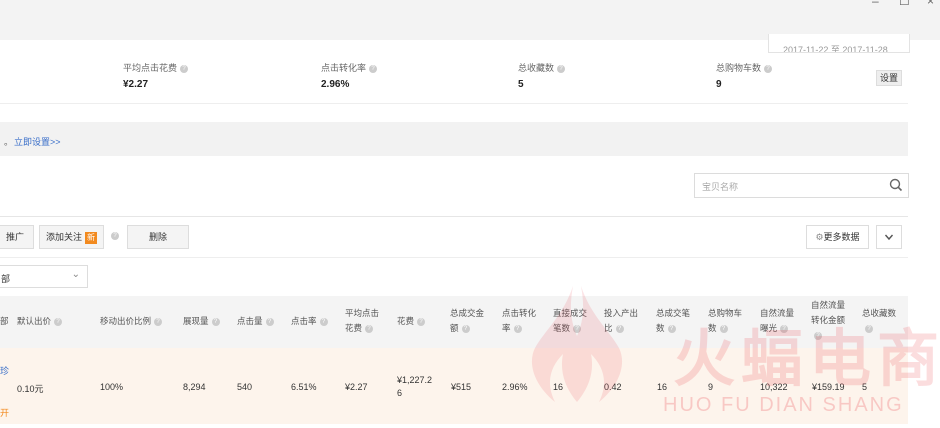 This screenshot has height=428, width=940. I want to click on col-header-label: 默认出价, so click(34, 321).